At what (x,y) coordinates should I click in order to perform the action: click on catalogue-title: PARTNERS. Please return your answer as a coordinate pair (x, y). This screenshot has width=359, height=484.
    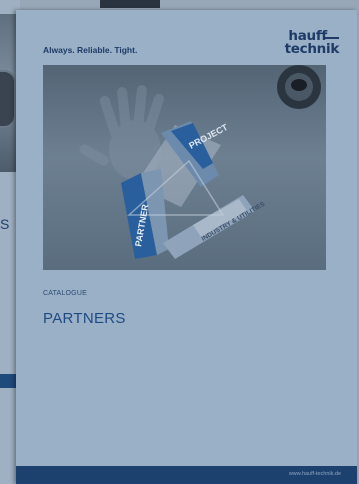
    Looking at the image, I should click on (84, 318).